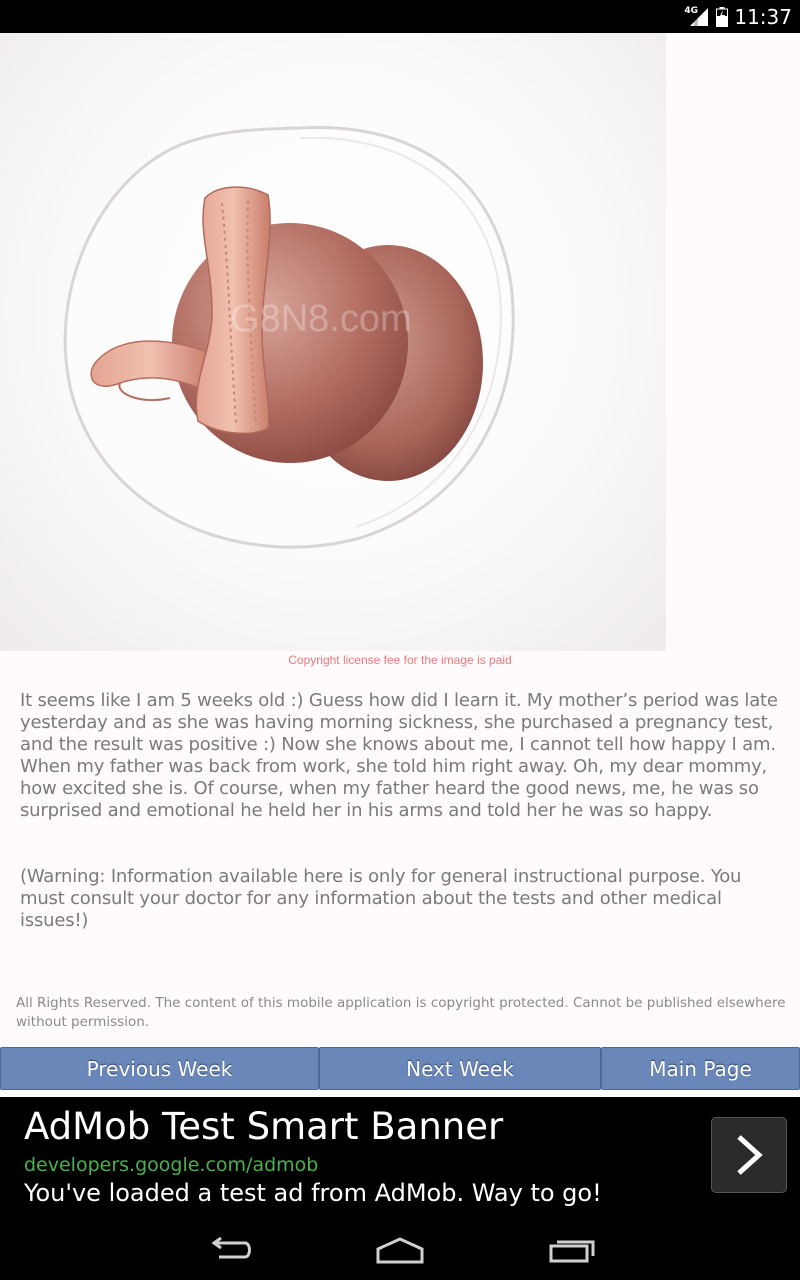  I want to click on recent-apps-button, so click(572, 1250).